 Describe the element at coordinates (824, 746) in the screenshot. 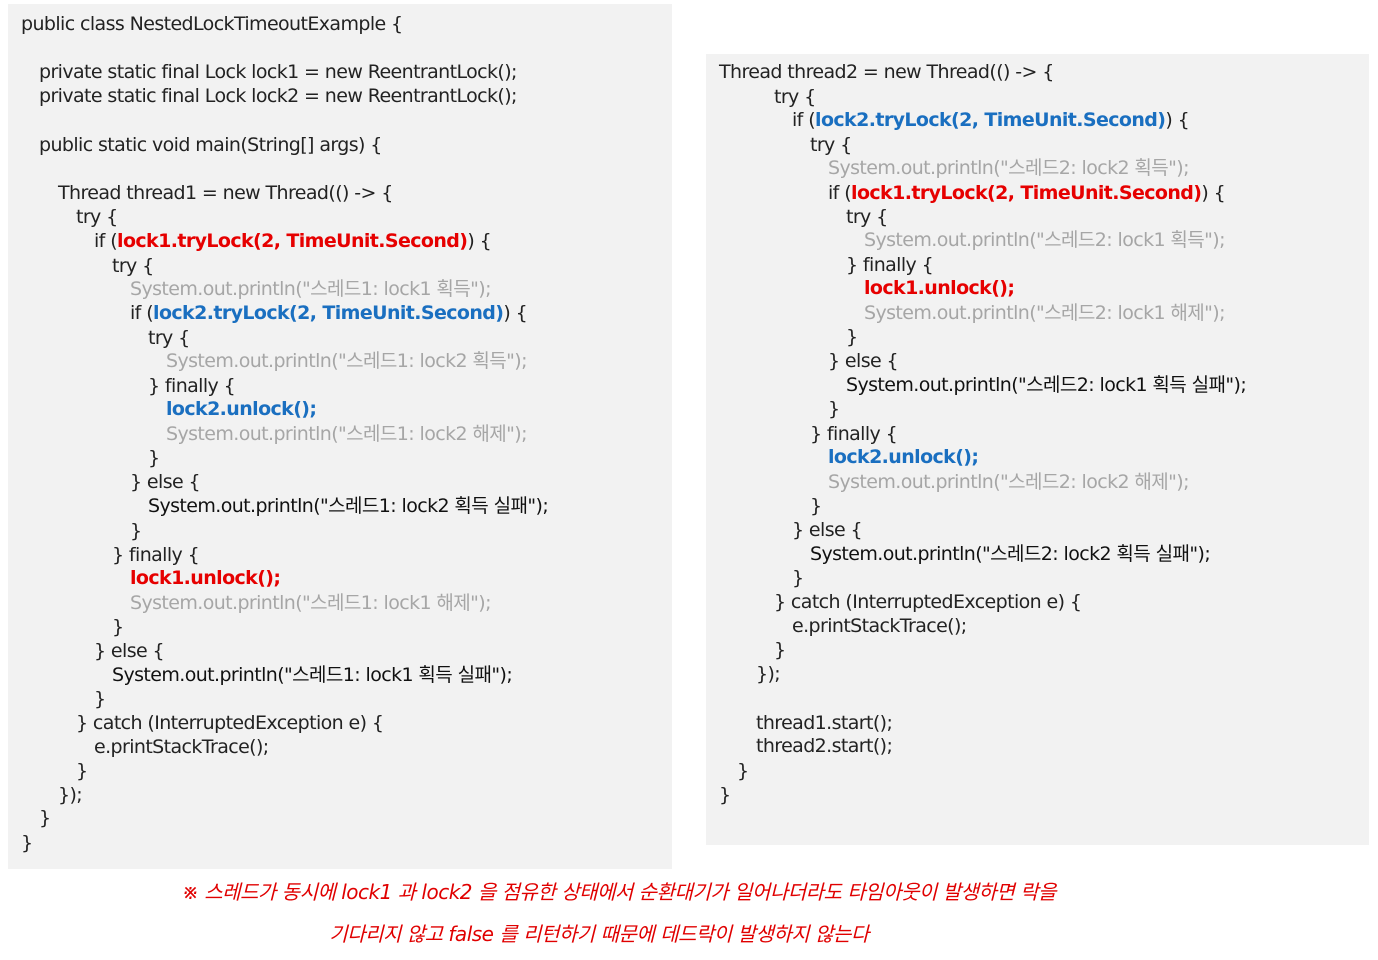

I see `code-text: thread2.start();` at that location.